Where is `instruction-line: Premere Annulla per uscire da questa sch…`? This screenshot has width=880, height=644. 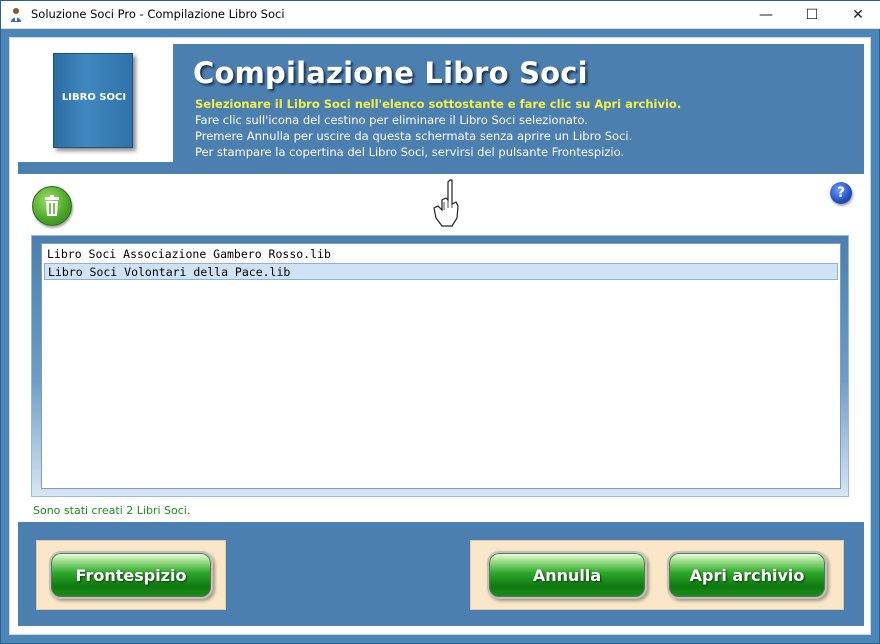
instruction-line: Premere Annulla per uscire da questa sch… is located at coordinates (414, 136).